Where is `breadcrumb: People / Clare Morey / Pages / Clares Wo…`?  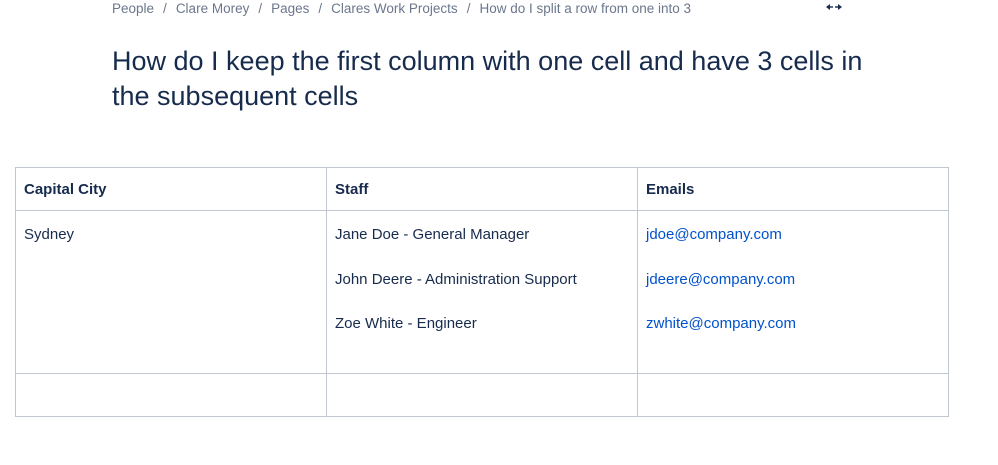
breadcrumb: People / Clare Morey / Pages / Clares Wo… is located at coordinates (401, 8).